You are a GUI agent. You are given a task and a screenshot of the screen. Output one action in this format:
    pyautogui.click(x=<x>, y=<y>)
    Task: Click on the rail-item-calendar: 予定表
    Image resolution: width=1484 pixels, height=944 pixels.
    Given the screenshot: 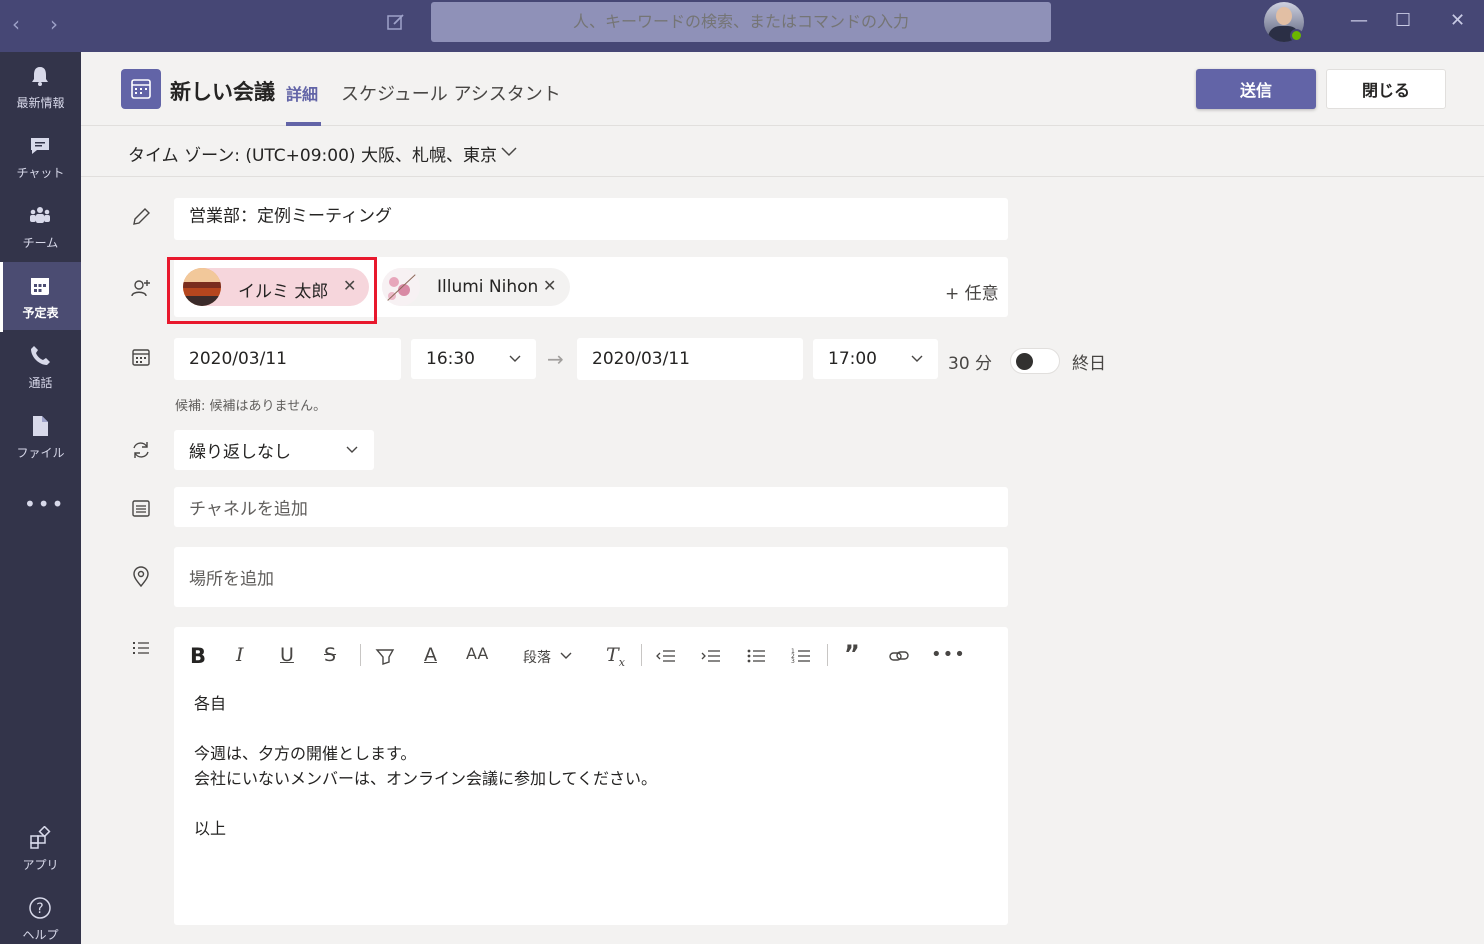 What is the action you would take?
    pyautogui.click(x=40, y=297)
    